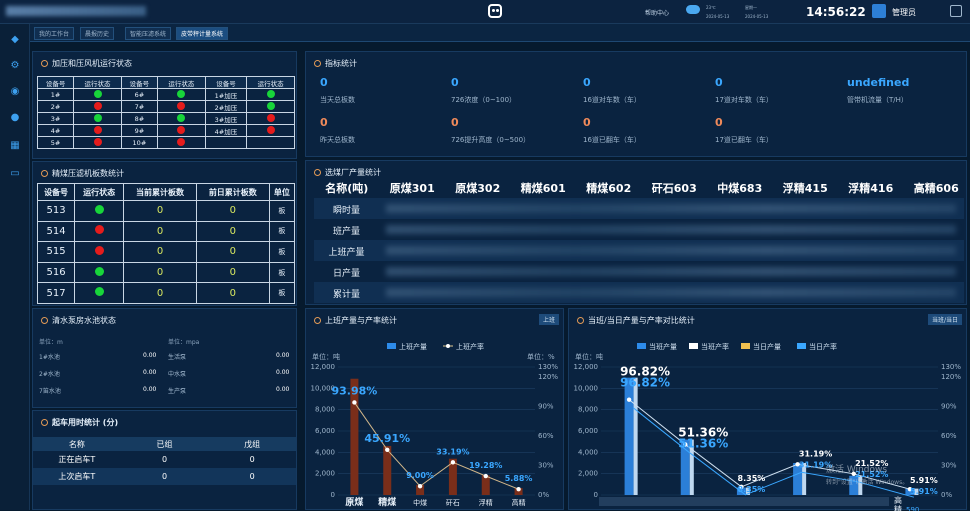  What do you see at coordinates (160, 192) in the screenshot?
I see `filter-header: 当前累计板数` at bounding box center [160, 192].